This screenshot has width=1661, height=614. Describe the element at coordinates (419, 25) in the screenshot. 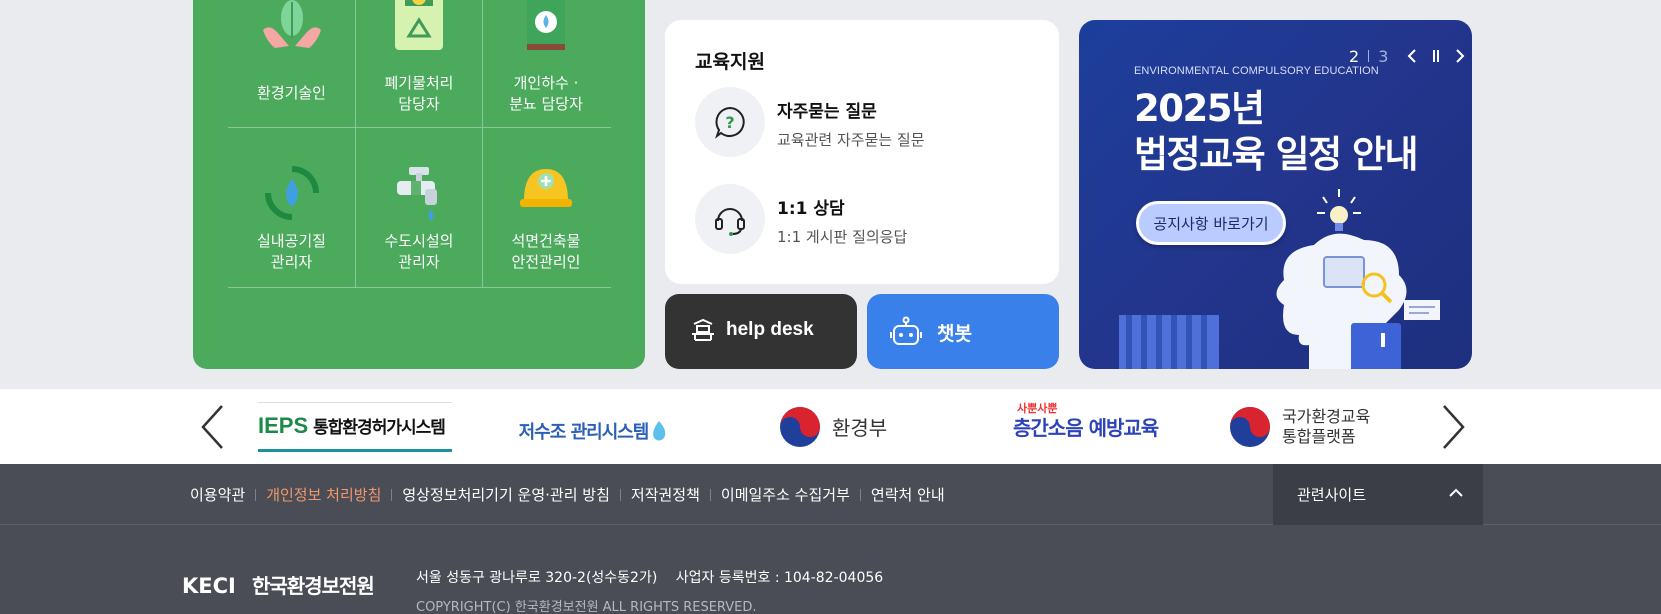

I see `recycle-bin-icon` at that location.